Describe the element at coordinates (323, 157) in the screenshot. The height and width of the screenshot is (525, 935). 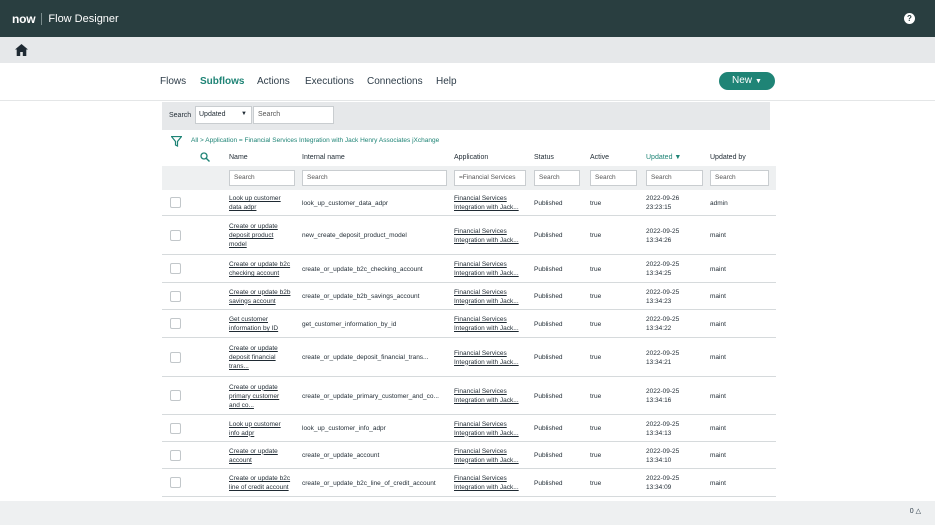
I see `col-header-internal-name: Internal name` at that location.